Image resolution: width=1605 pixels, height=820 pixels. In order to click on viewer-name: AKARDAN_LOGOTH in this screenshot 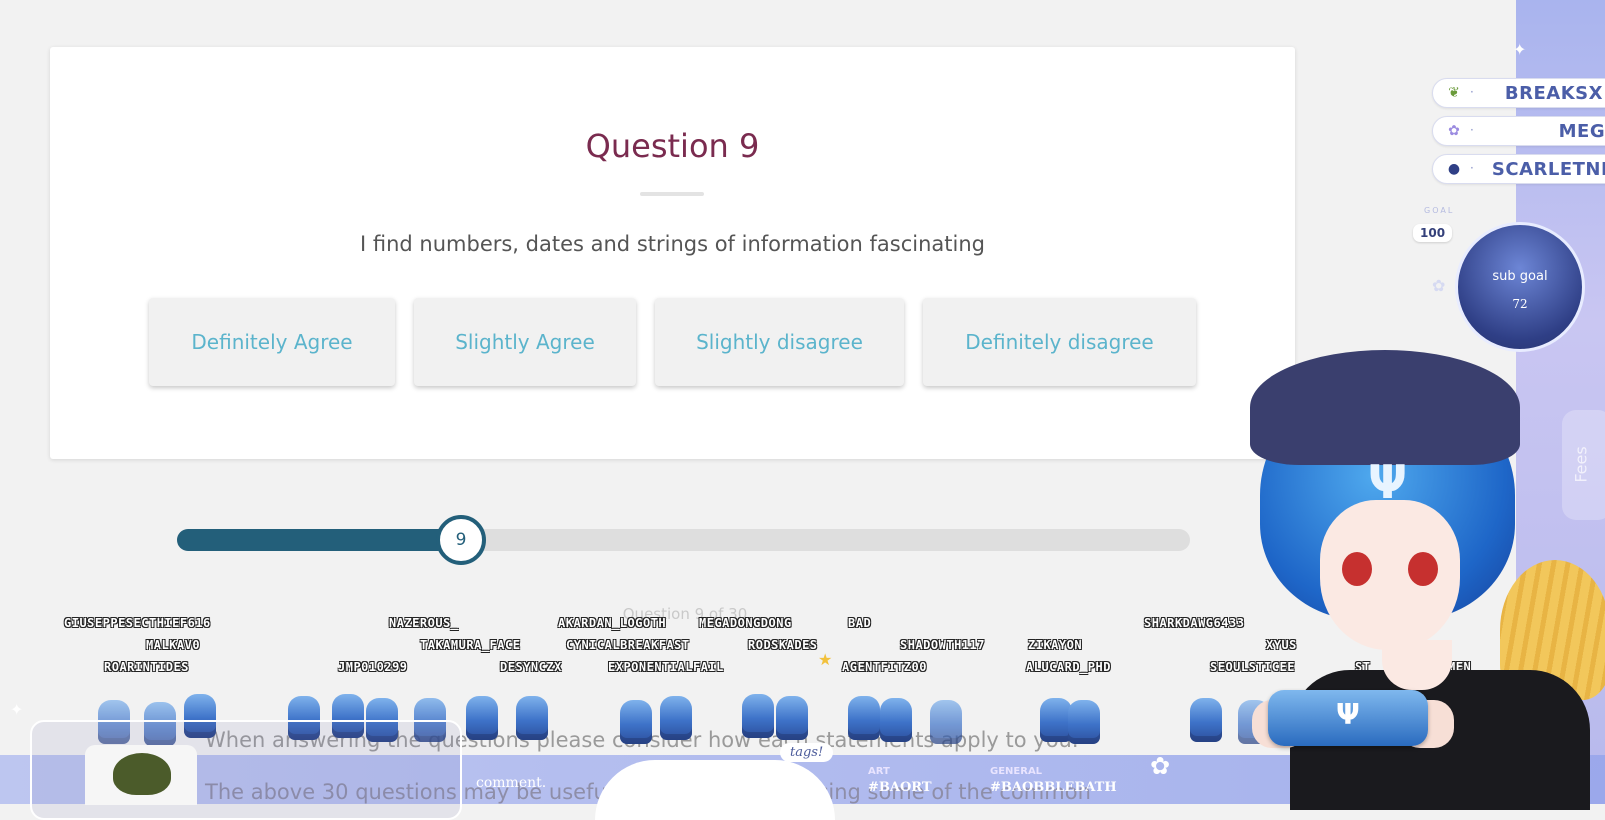, I will do `click(612, 623)`.